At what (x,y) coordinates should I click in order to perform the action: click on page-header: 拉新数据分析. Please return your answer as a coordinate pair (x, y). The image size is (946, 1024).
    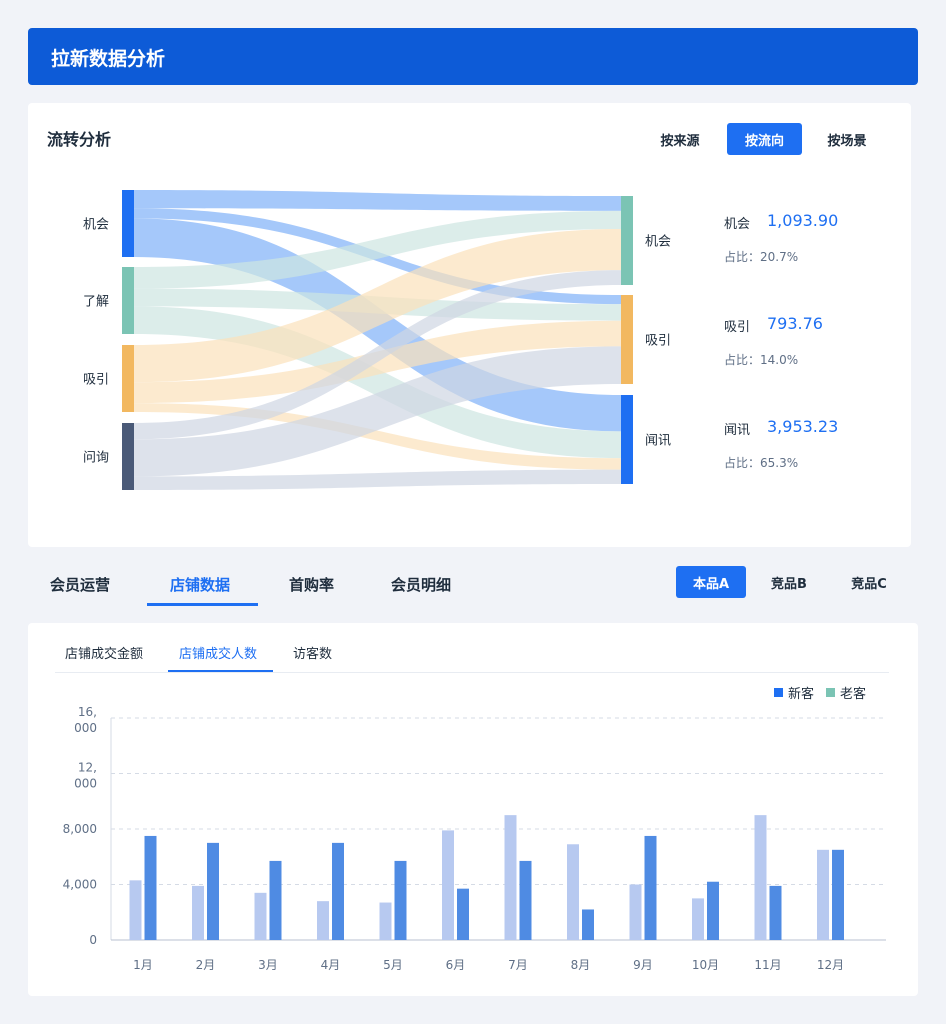
    Looking at the image, I should click on (473, 56).